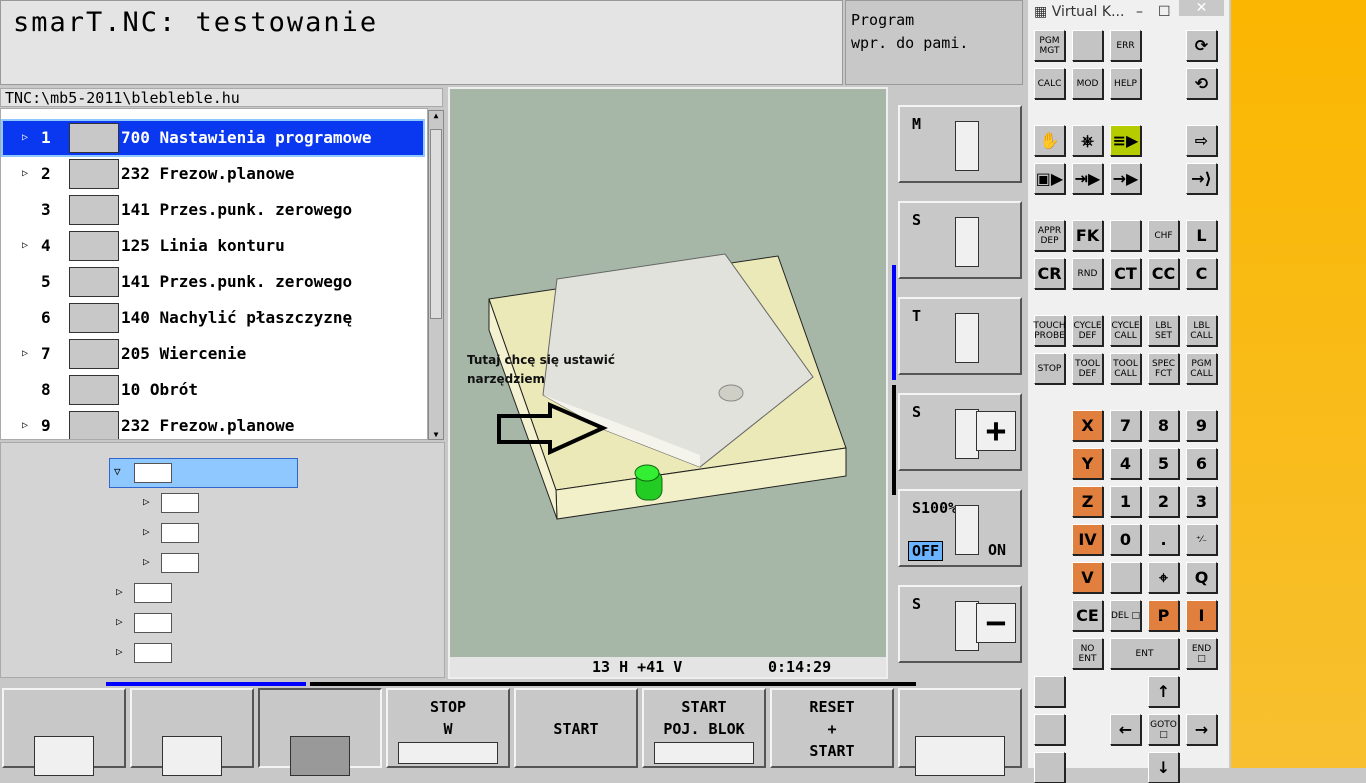 This screenshot has height=783, width=1366. I want to click on key-r3c0: ▣▶, so click(1049, 178).